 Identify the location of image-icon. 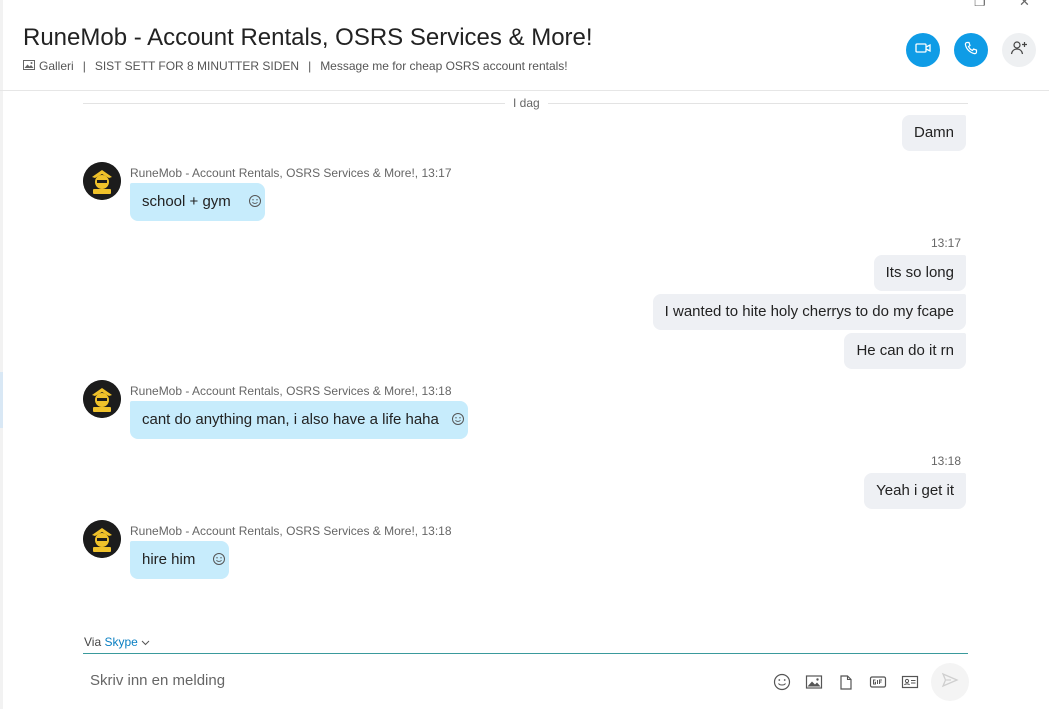
(814, 682).